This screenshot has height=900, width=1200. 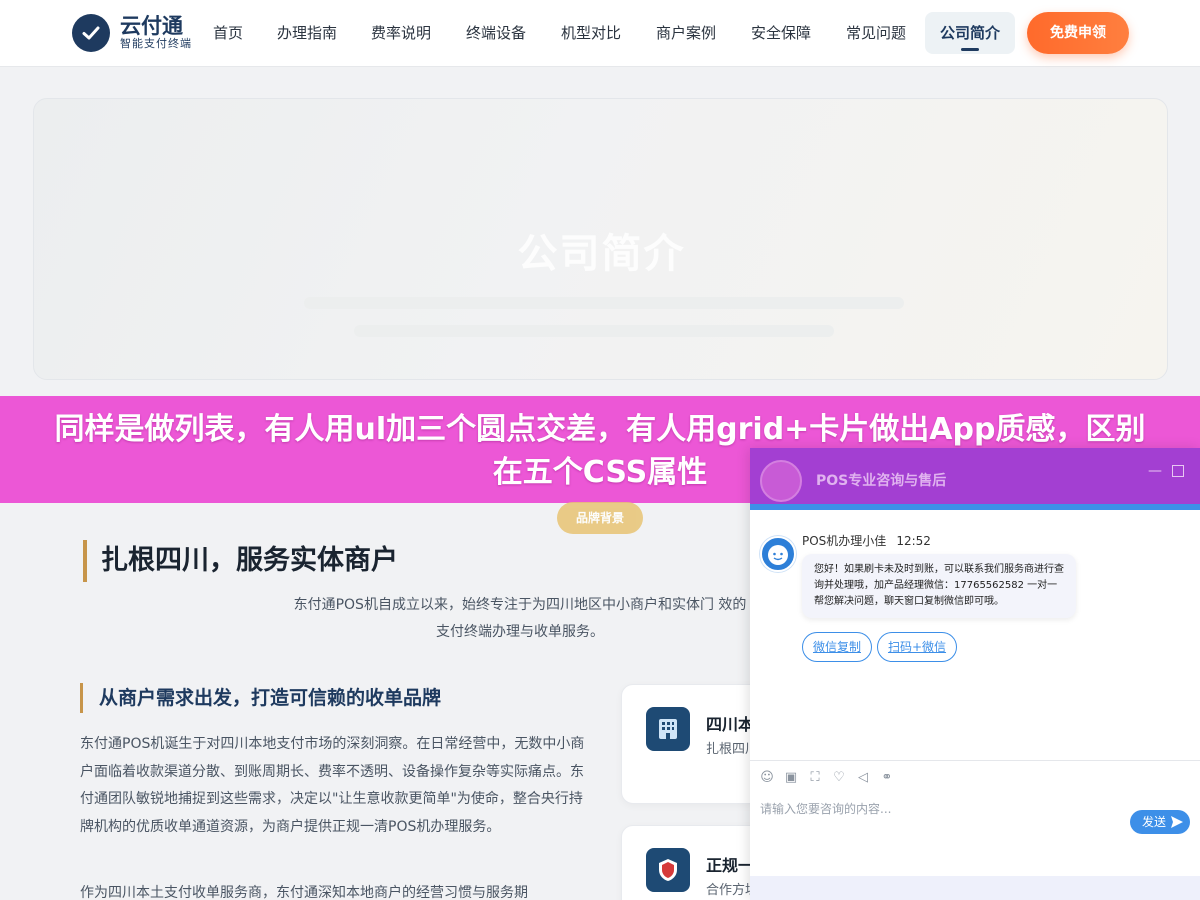 I want to click on nav-faq: 常见问题, so click(x=876, y=33).